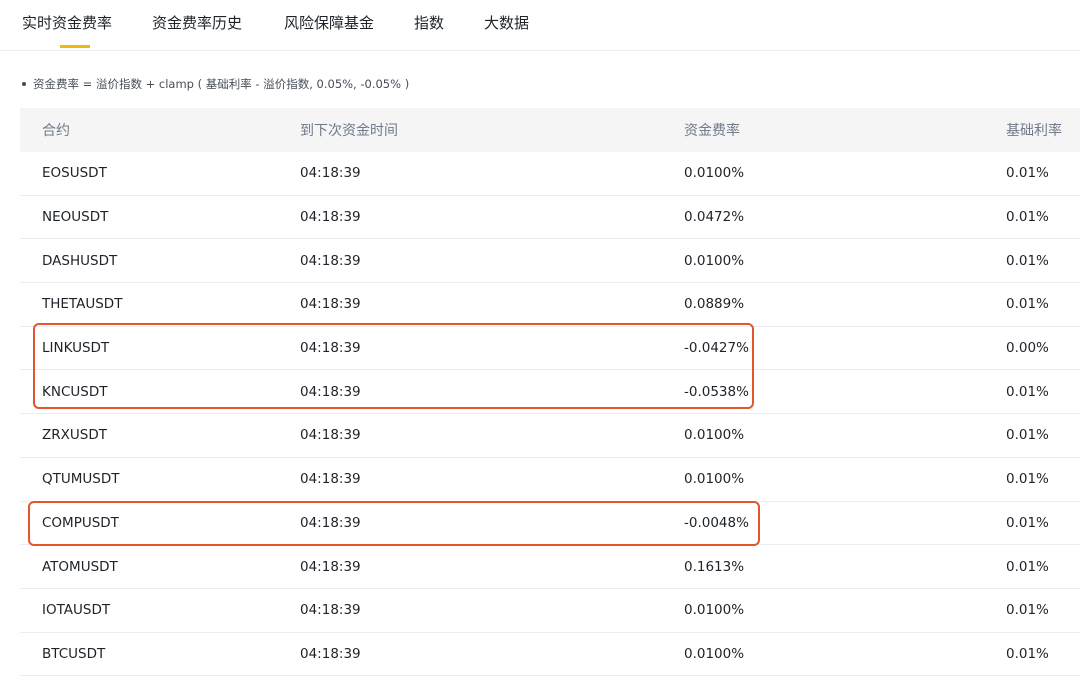  What do you see at coordinates (540, 25) in the screenshot?
I see `tab-bar: 实时资金费率 资金费率历史 风险保障基金 指数 大数据` at bounding box center [540, 25].